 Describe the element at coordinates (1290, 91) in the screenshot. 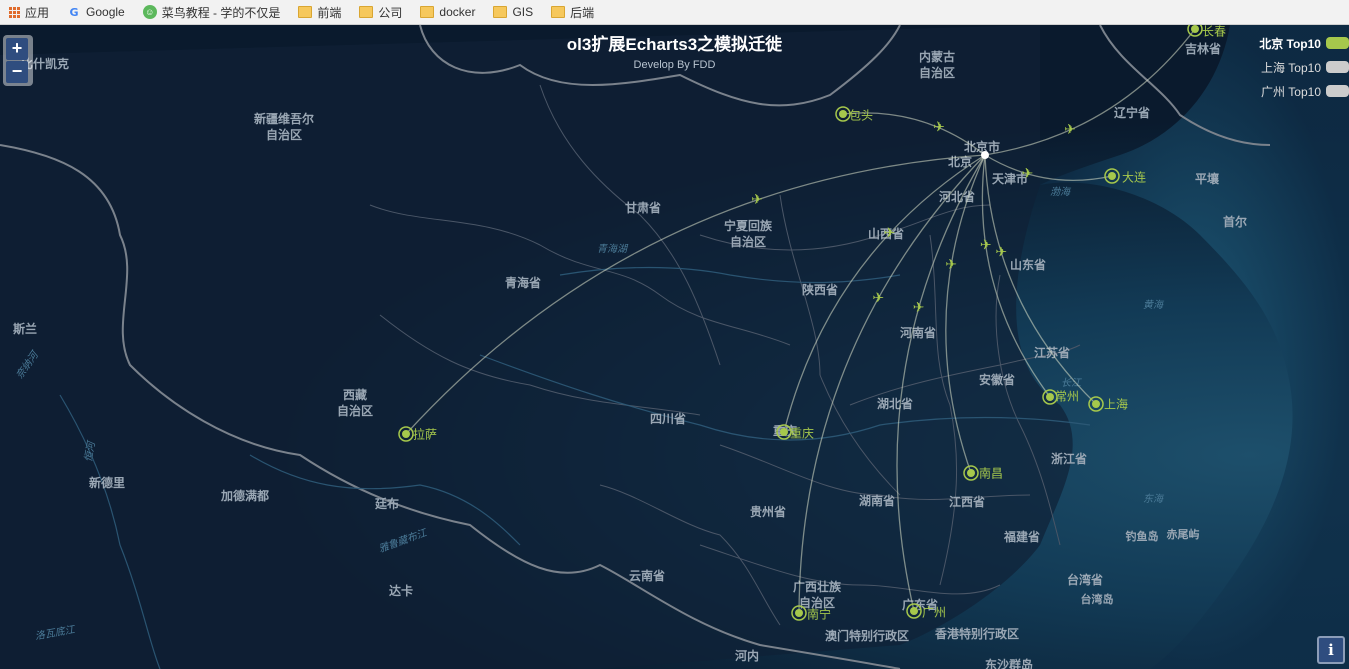

I see `legend-label: 广州 Top10` at that location.